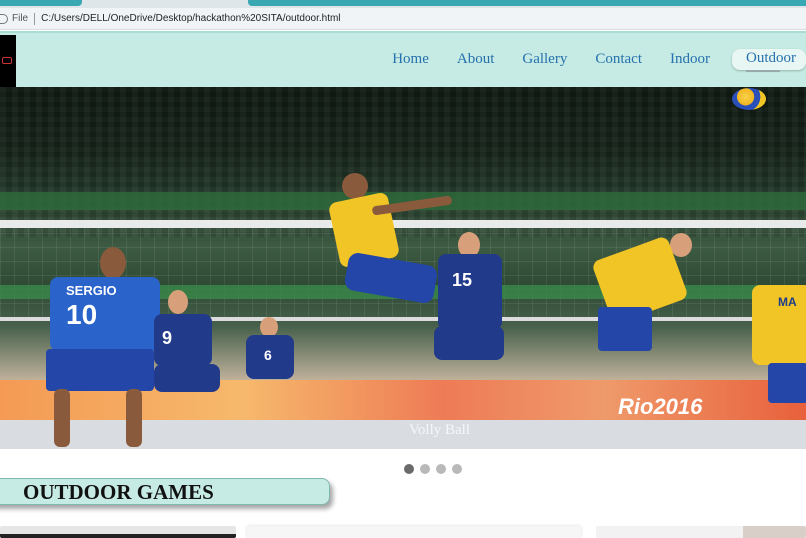 The image size is (806, 538). I want to click on address-separator, so click(35, 18).